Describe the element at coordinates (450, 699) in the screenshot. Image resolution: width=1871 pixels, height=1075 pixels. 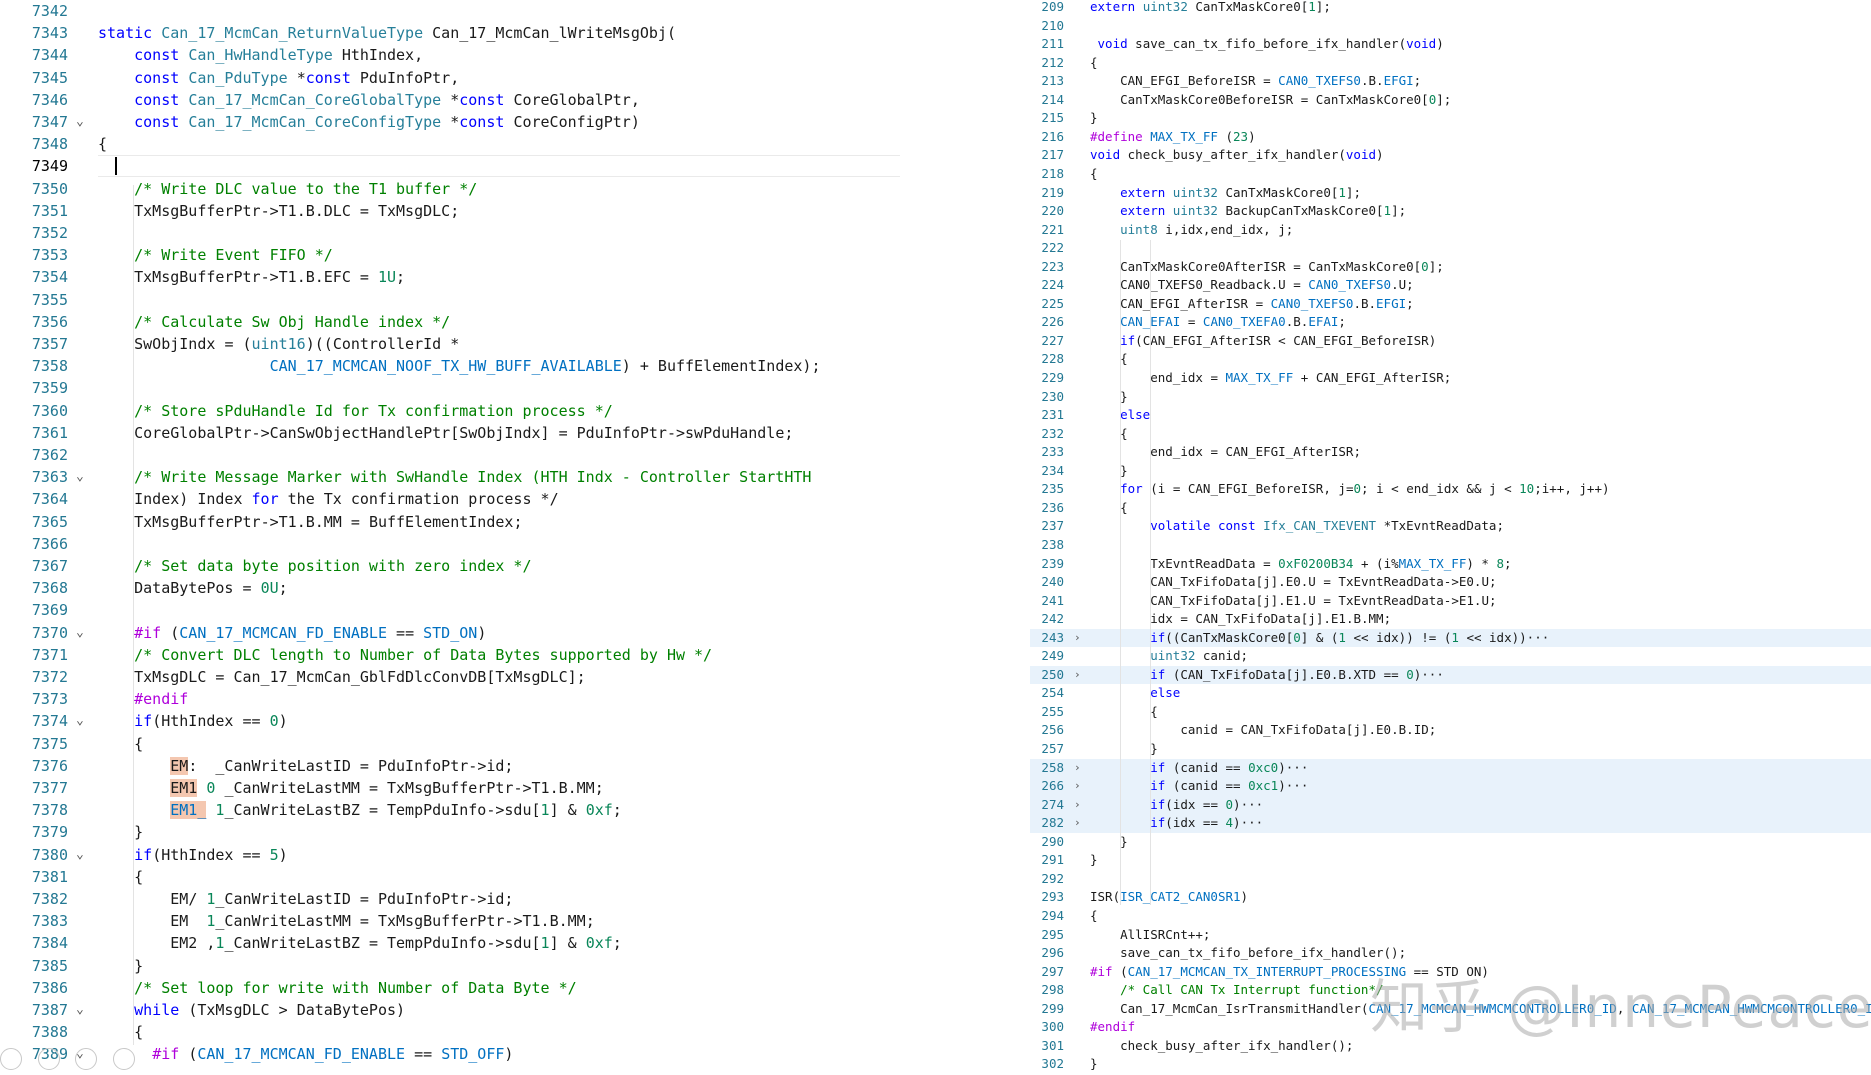
I see `code-line: 7373 #endif` at that location.